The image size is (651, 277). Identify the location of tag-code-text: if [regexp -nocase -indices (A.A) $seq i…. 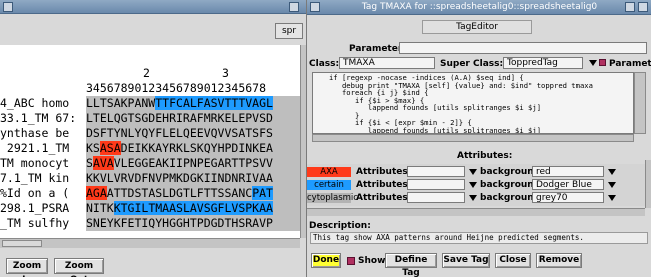
(473, 103).